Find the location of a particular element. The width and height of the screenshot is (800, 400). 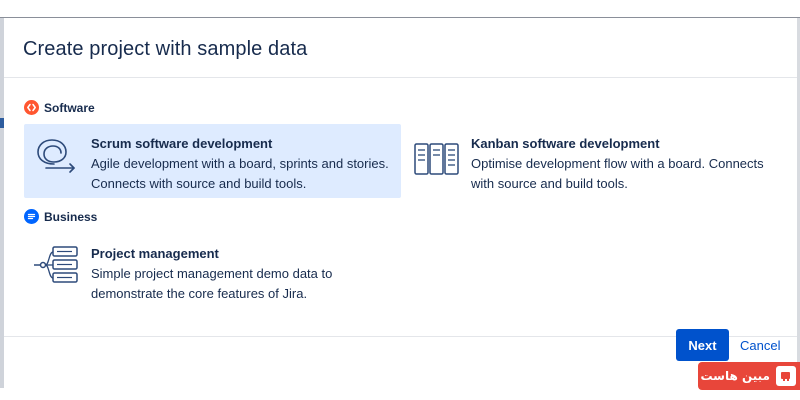

cancel-button: Cancel is located at coordinates (760, 345).